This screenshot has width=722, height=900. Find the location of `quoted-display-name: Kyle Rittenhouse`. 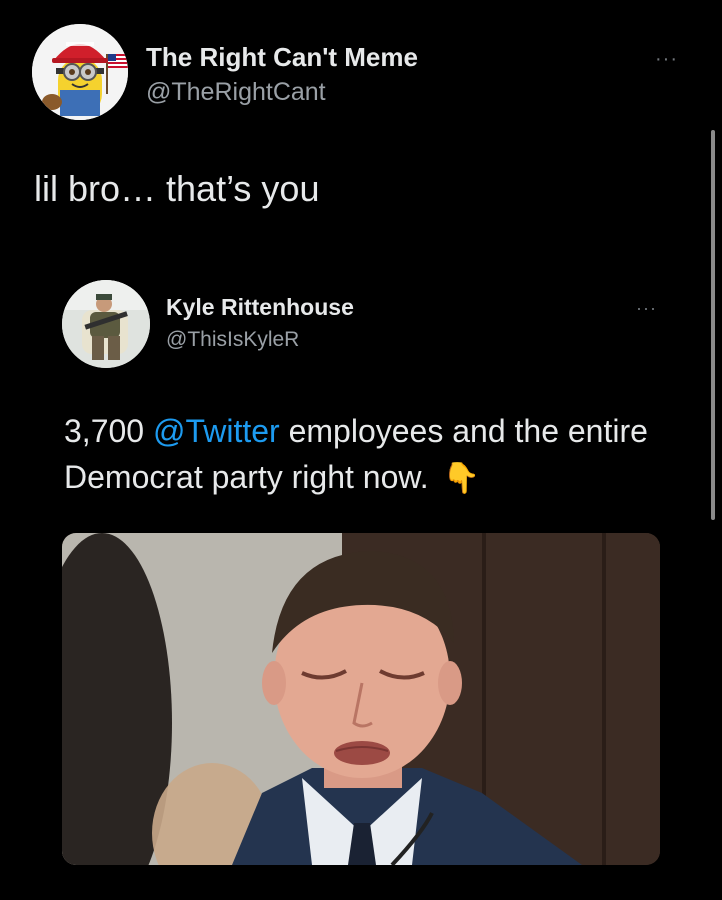

quoted-display-name: Kyle Rittenhouse is located at coordinates (260, 307).